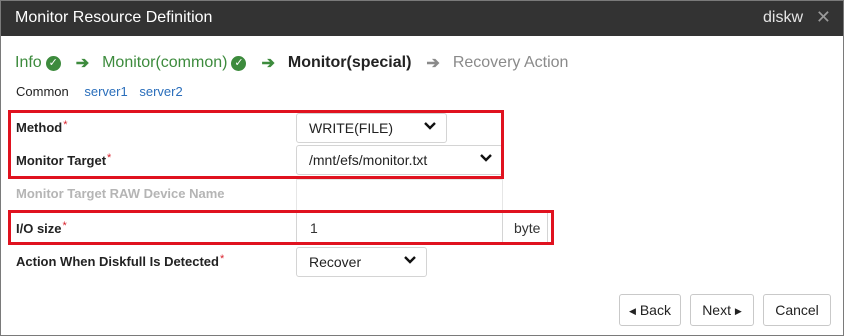  I want to click on monitor-target-value: /mnt/efs/monitor.txt, so click(368, 160).